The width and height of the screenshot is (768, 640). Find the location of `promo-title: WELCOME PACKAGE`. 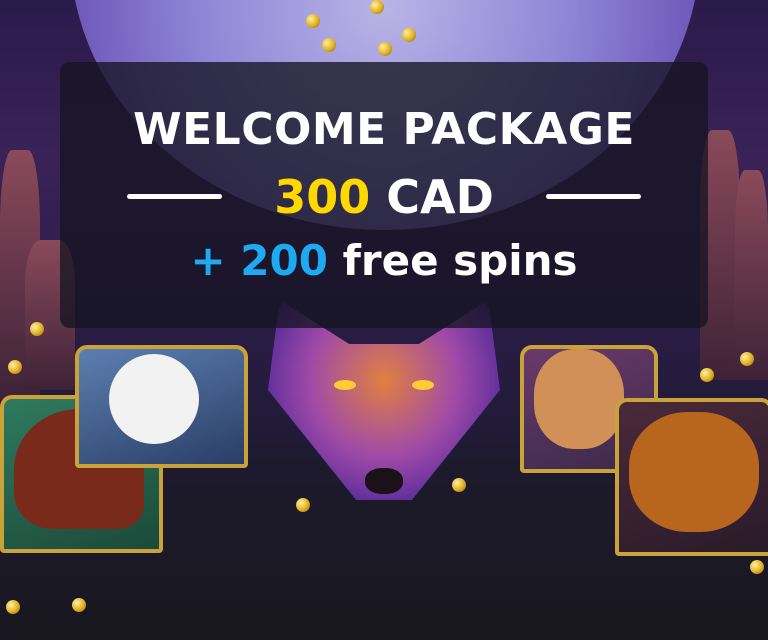

promo-title: WELCOME PACKAGE is located at coordinates (384, 129).